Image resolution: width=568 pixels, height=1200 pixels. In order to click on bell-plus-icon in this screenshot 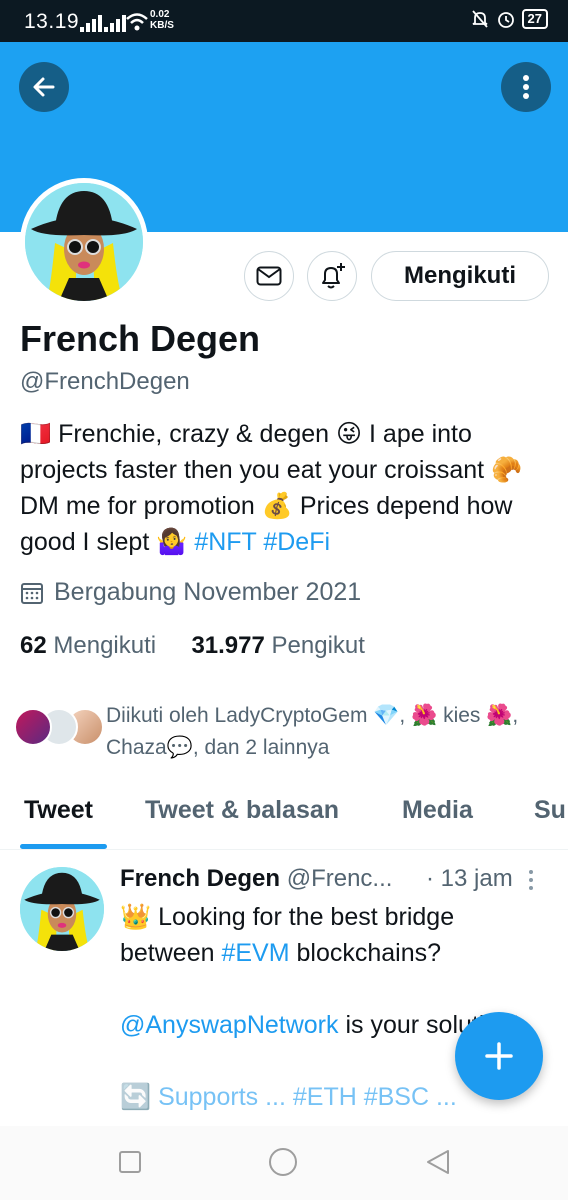, I will do `click(333, 276)`.